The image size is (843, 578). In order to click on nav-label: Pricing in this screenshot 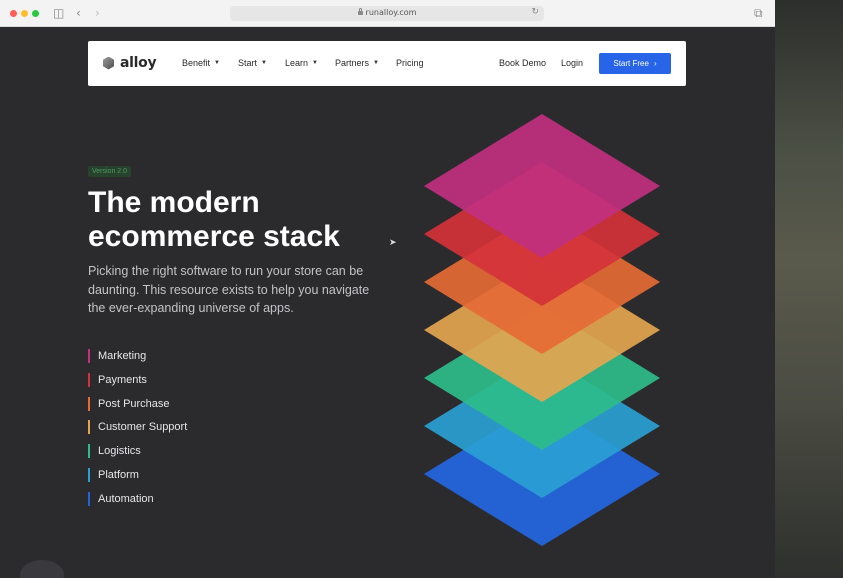, I will do `click(410, 63)`.